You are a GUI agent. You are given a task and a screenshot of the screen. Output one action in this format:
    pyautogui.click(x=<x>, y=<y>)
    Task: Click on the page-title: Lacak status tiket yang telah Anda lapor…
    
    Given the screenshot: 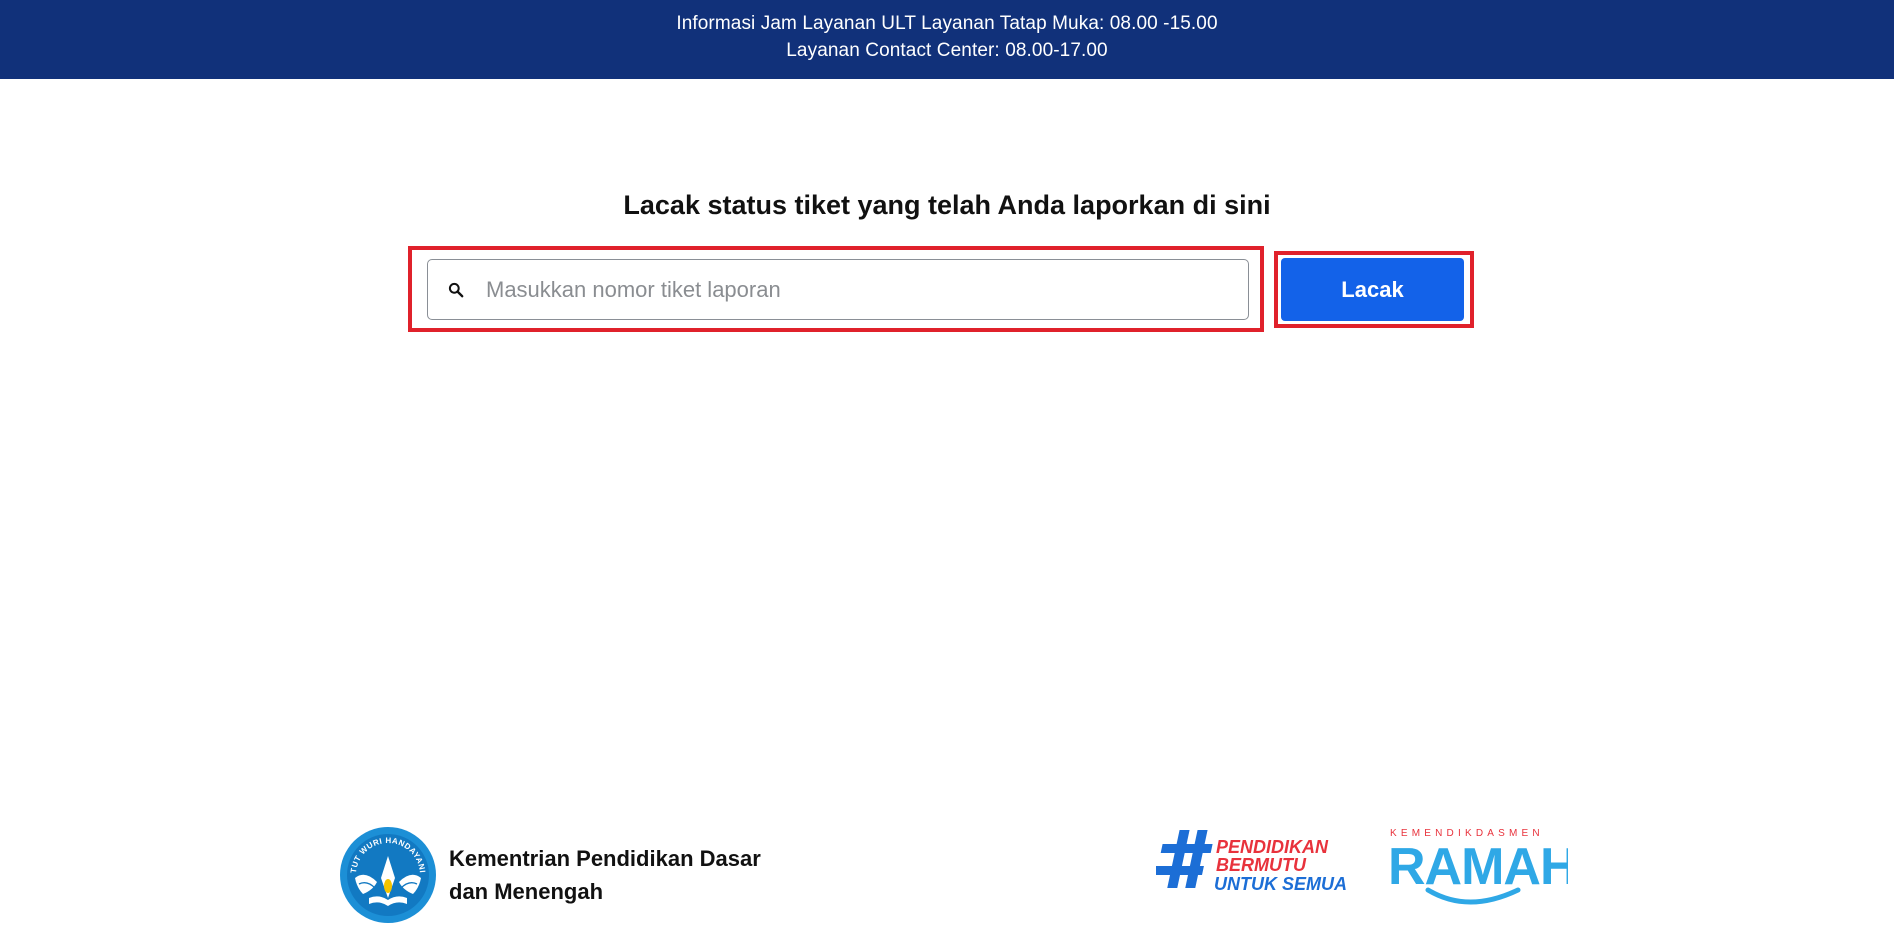 What is the action you would take?
    pyautogui.click(x=947, y=205)
    